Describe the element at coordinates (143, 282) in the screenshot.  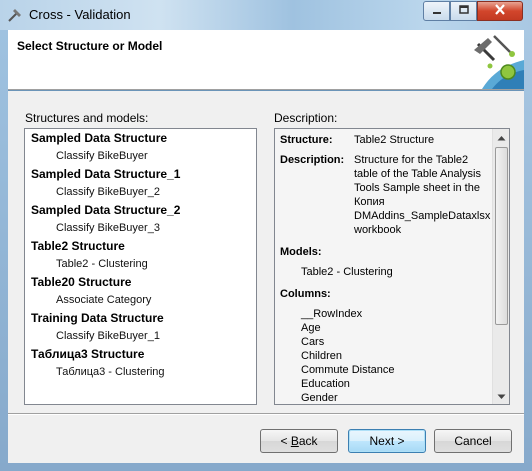
I see `structure-name: Table20 Structure` at that location.